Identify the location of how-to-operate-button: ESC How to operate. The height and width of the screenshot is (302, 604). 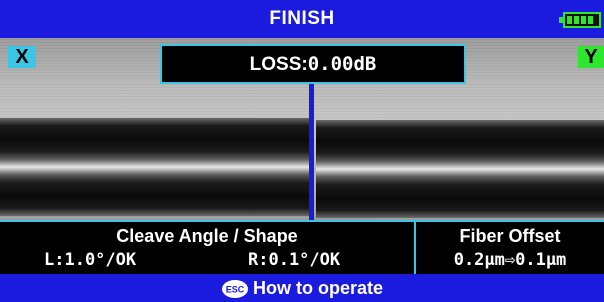
(302, 288).